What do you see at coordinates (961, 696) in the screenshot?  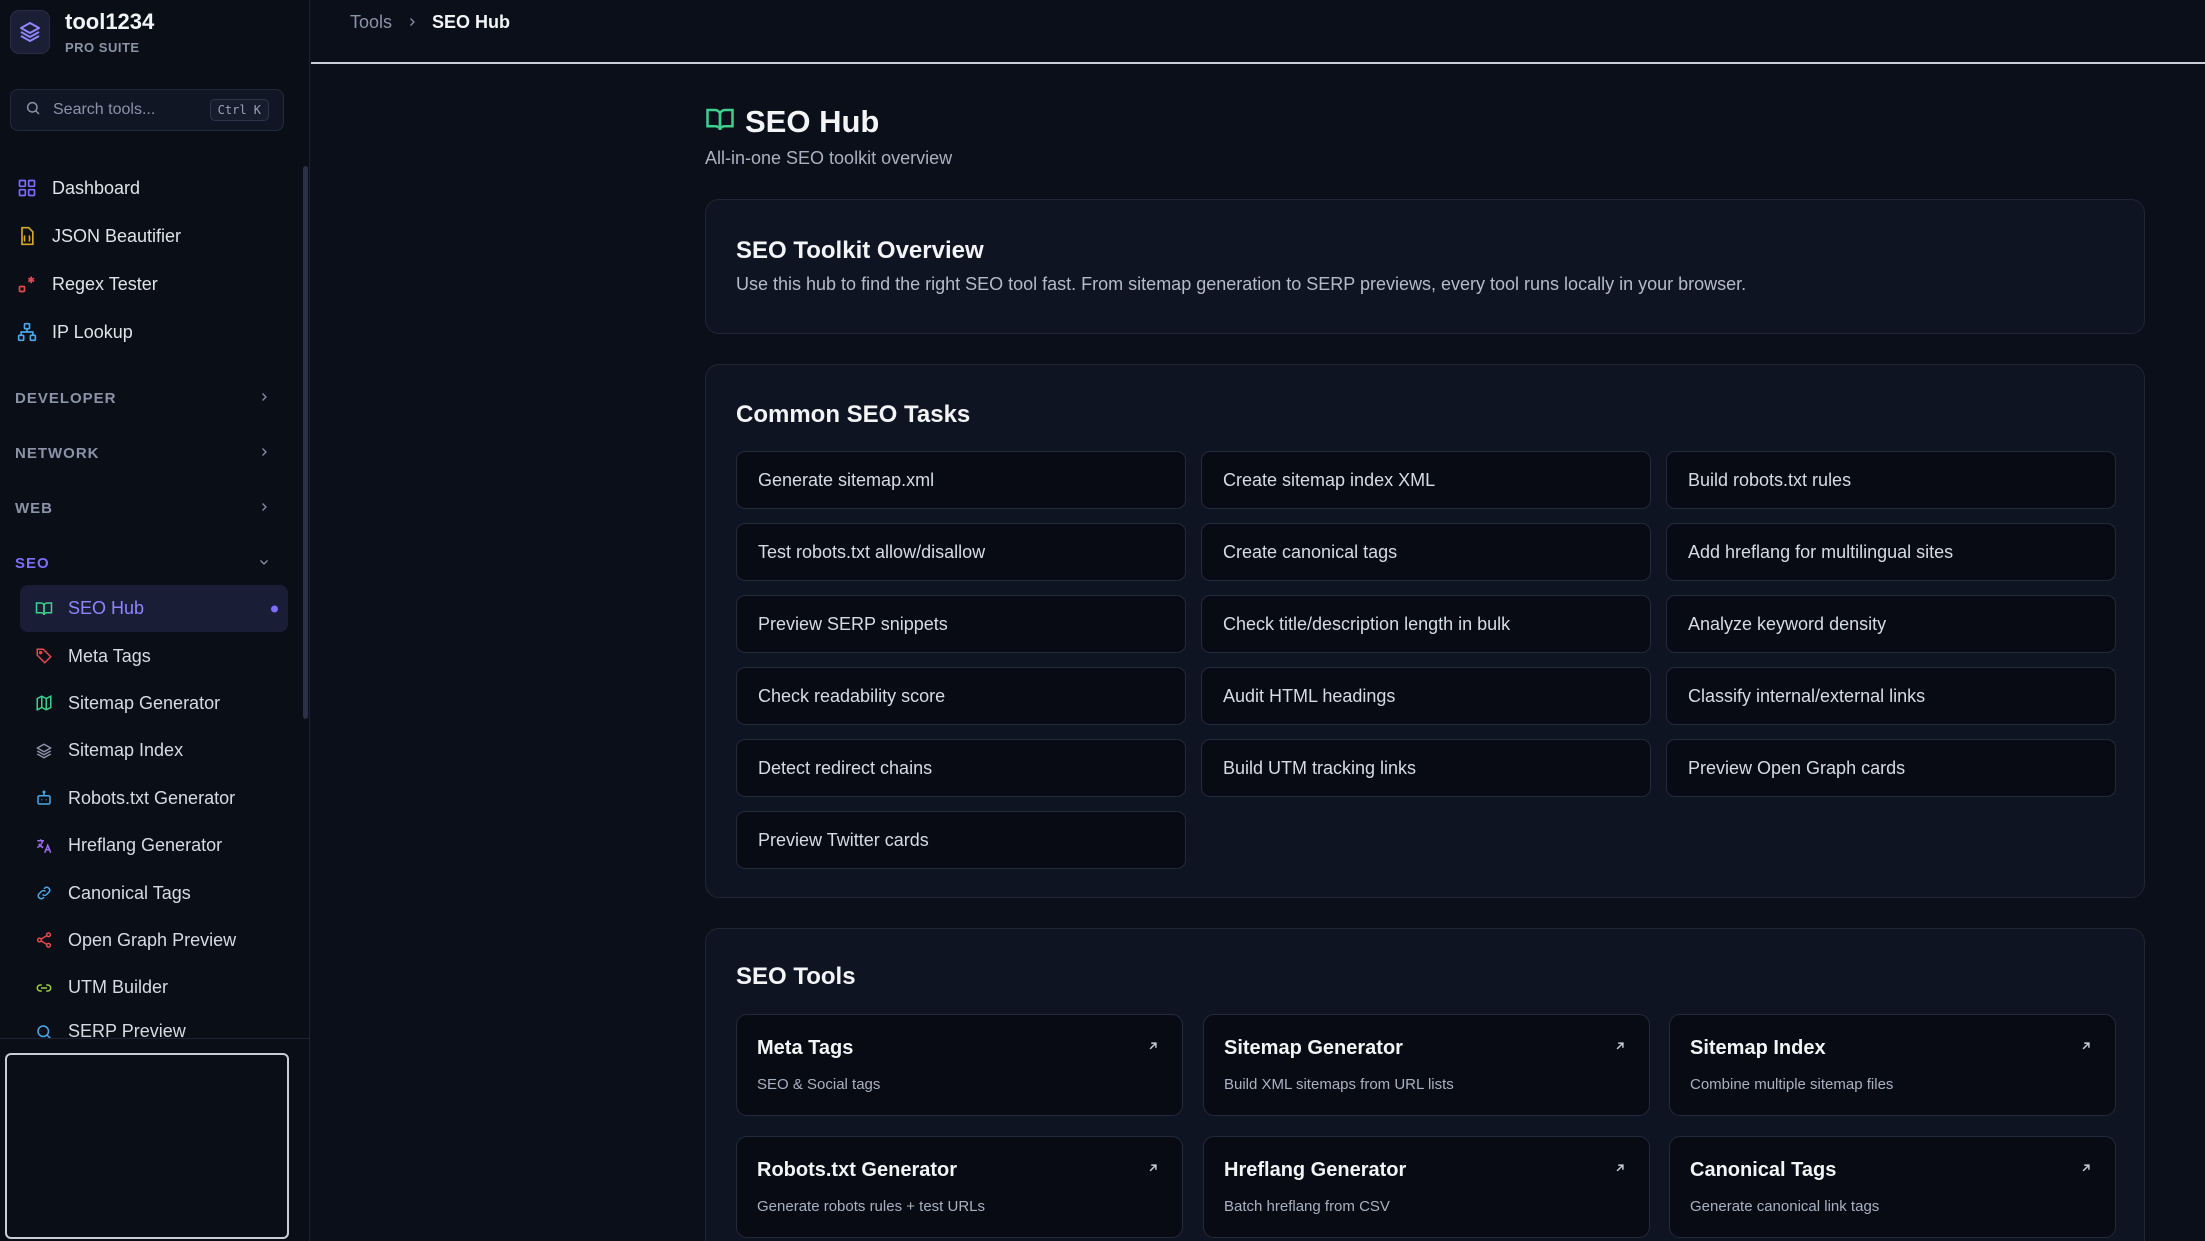 I see `task-button: Check readability score` at bounding box center [961, 696].